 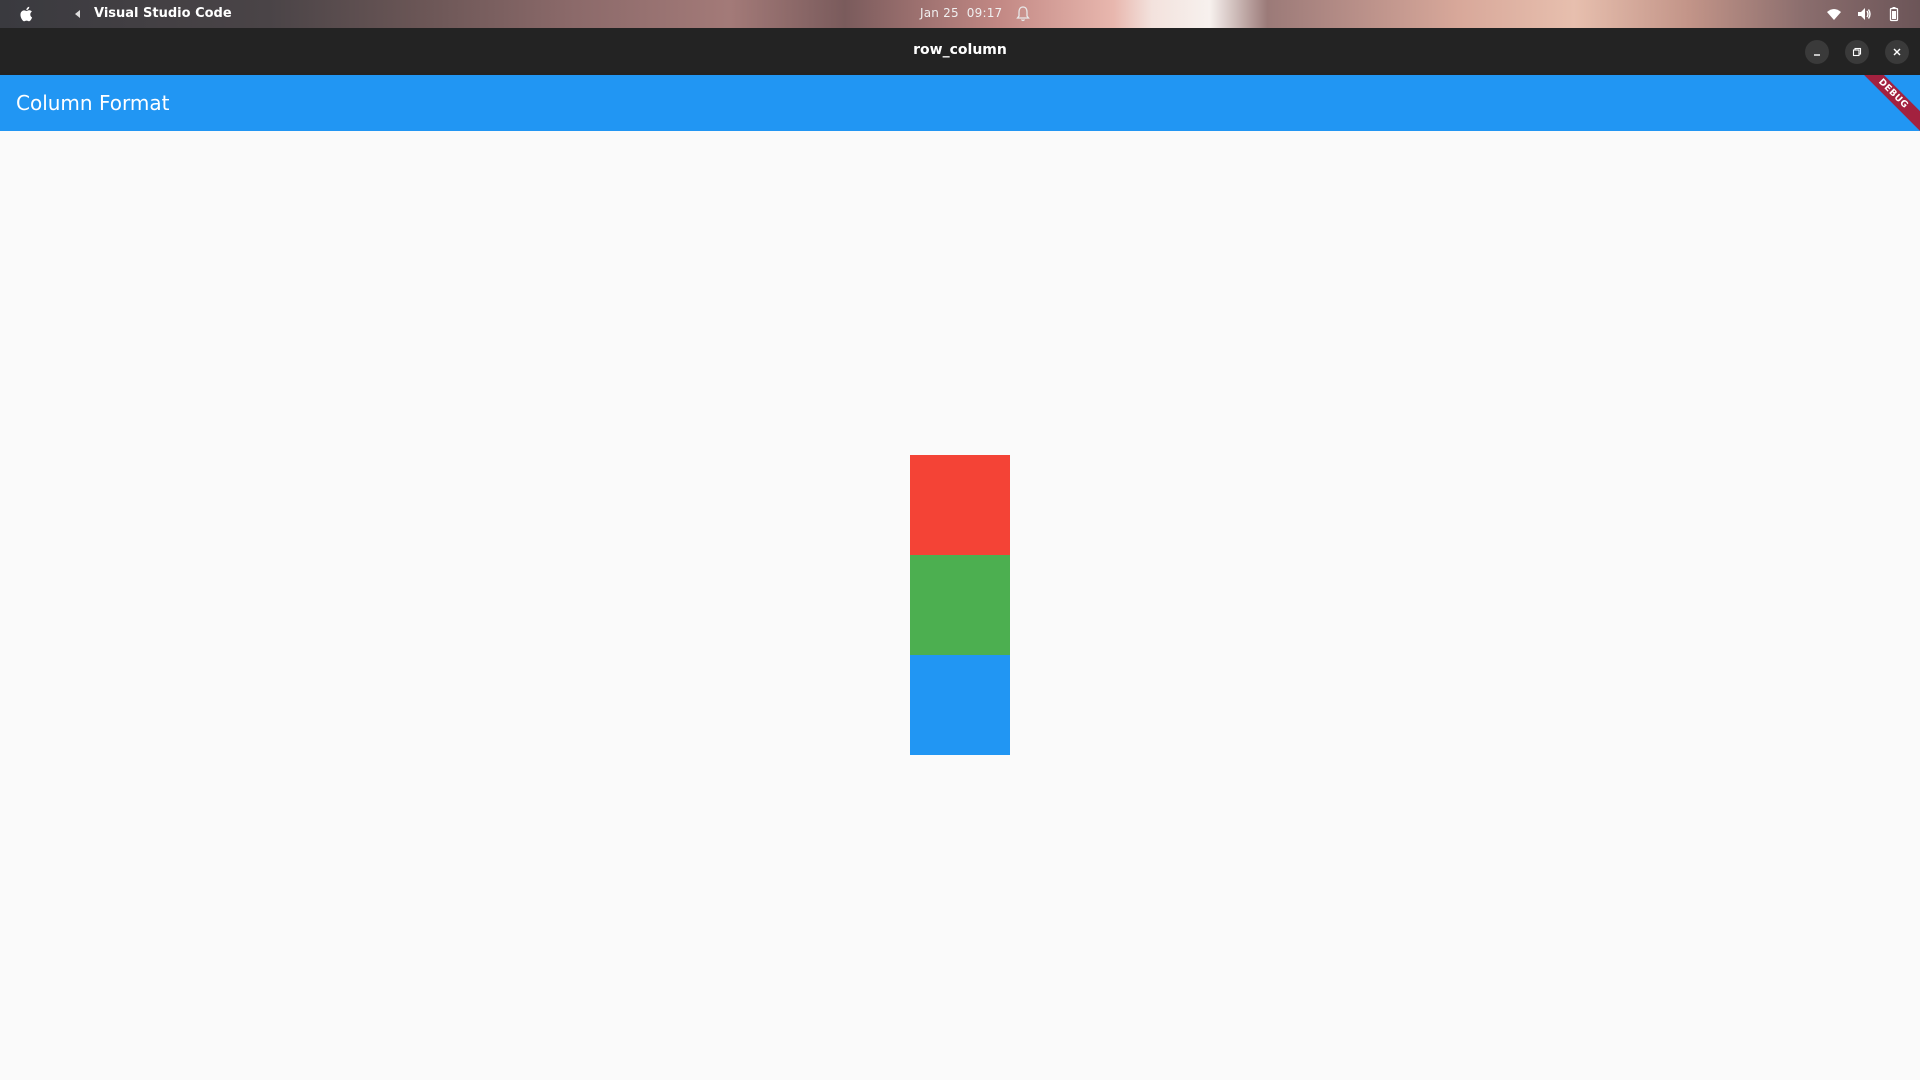 What do you see at coordinates (1023, 14) in the screenshot?
I see `bell-icon` at bounding box center [1023, 14].